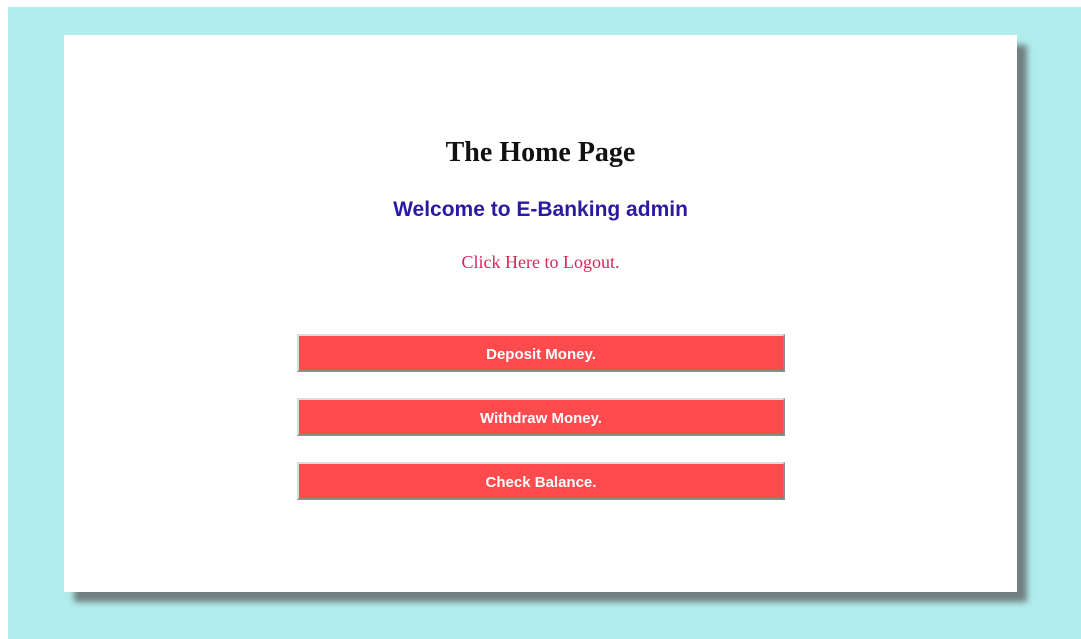 This screenshot has width=1081, height=639. Describe the element at coordinates (541, 417) in the screenshot. I see `withdraw-money-button: Withdraw Money.` at that location.